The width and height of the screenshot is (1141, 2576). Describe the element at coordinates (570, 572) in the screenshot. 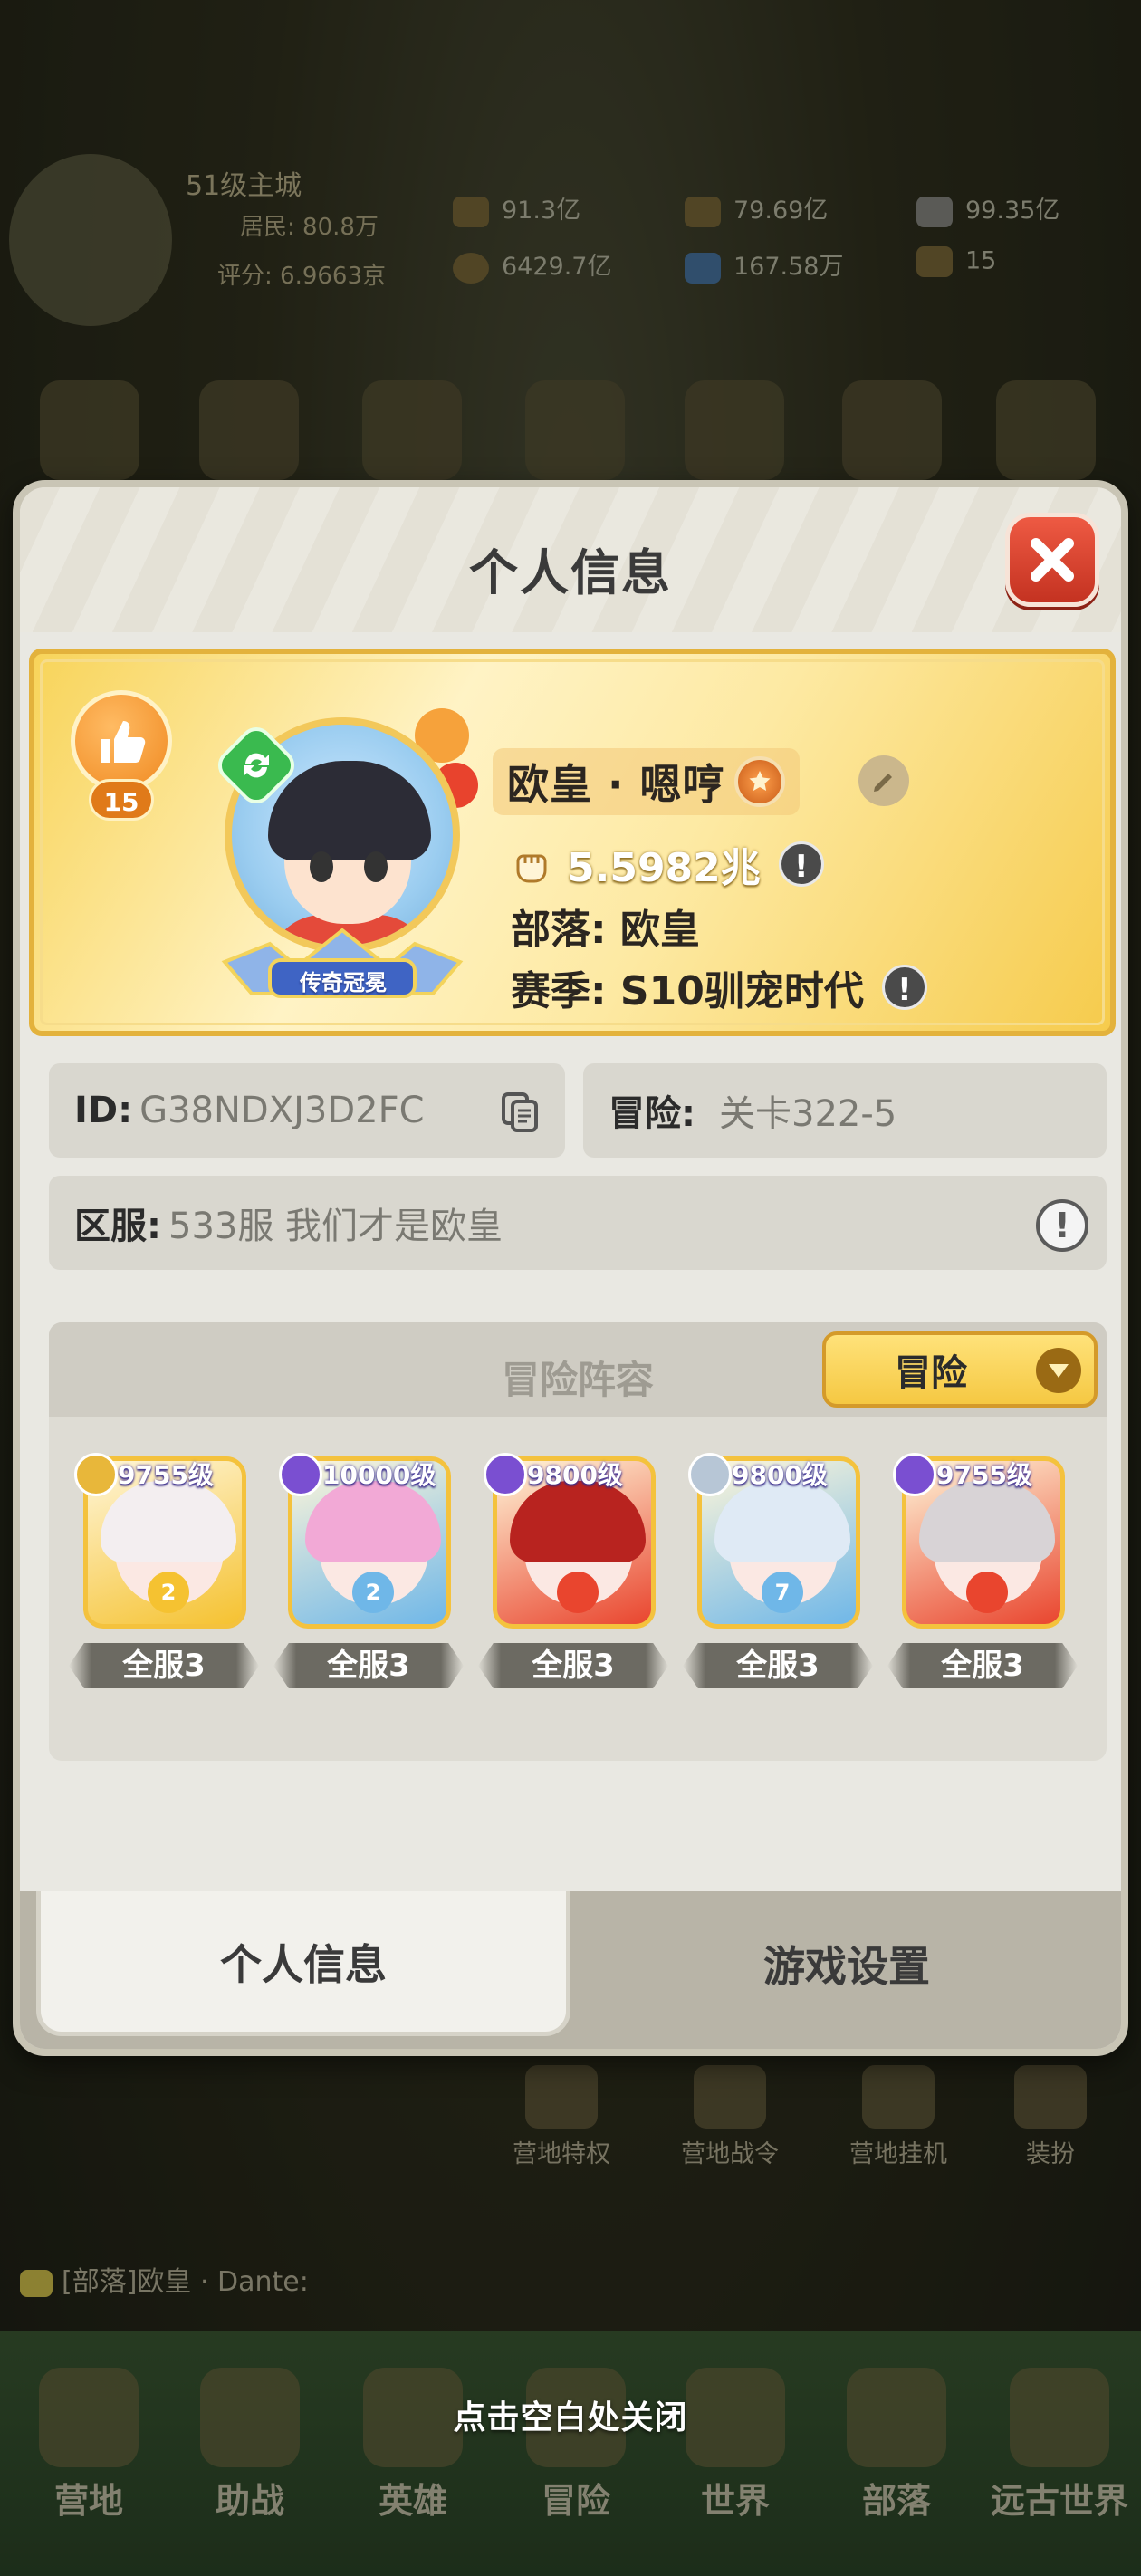

I see `modal-title: 个人信息` at that location.